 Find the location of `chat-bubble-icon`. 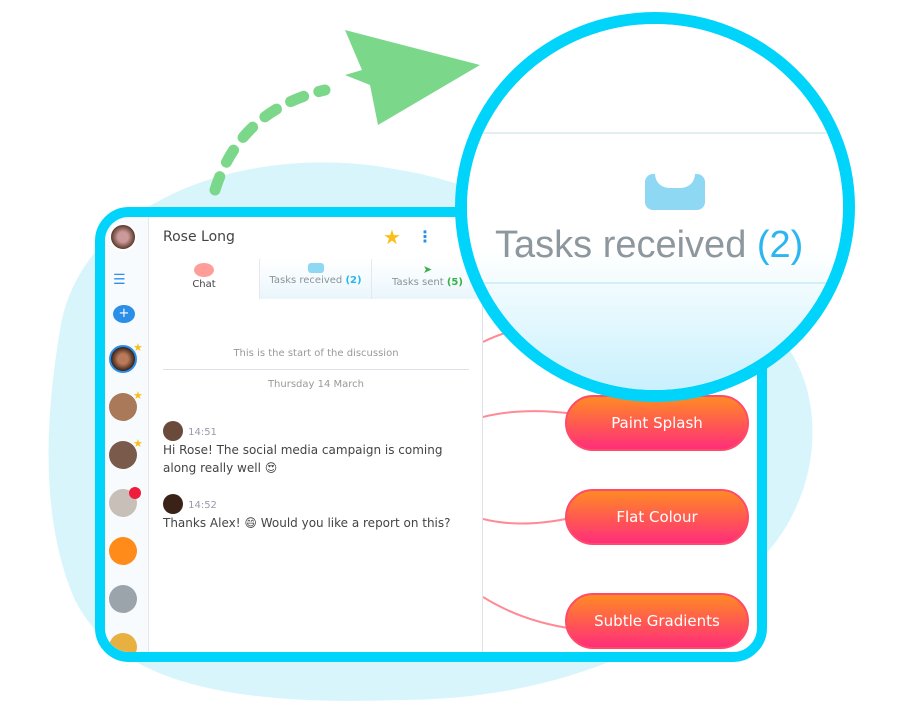

chat-bubble-icon is located at coordinates (204, 270).